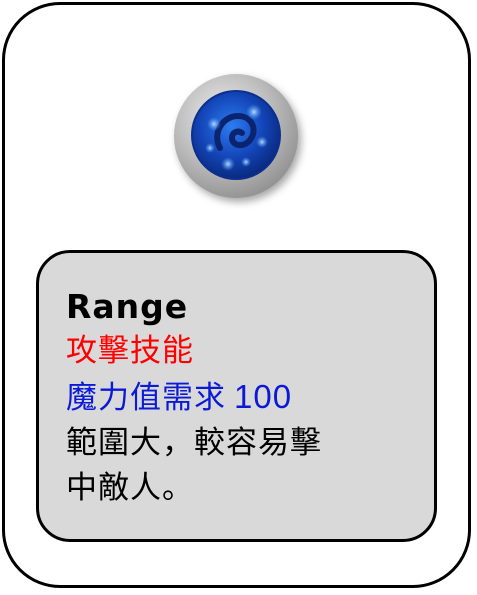 Image resolution: width=477 pixels, height=595 pixels. Describe the element at coordinates (238, 138) in the screenshot. I see `magic-orb-icon` at that location.